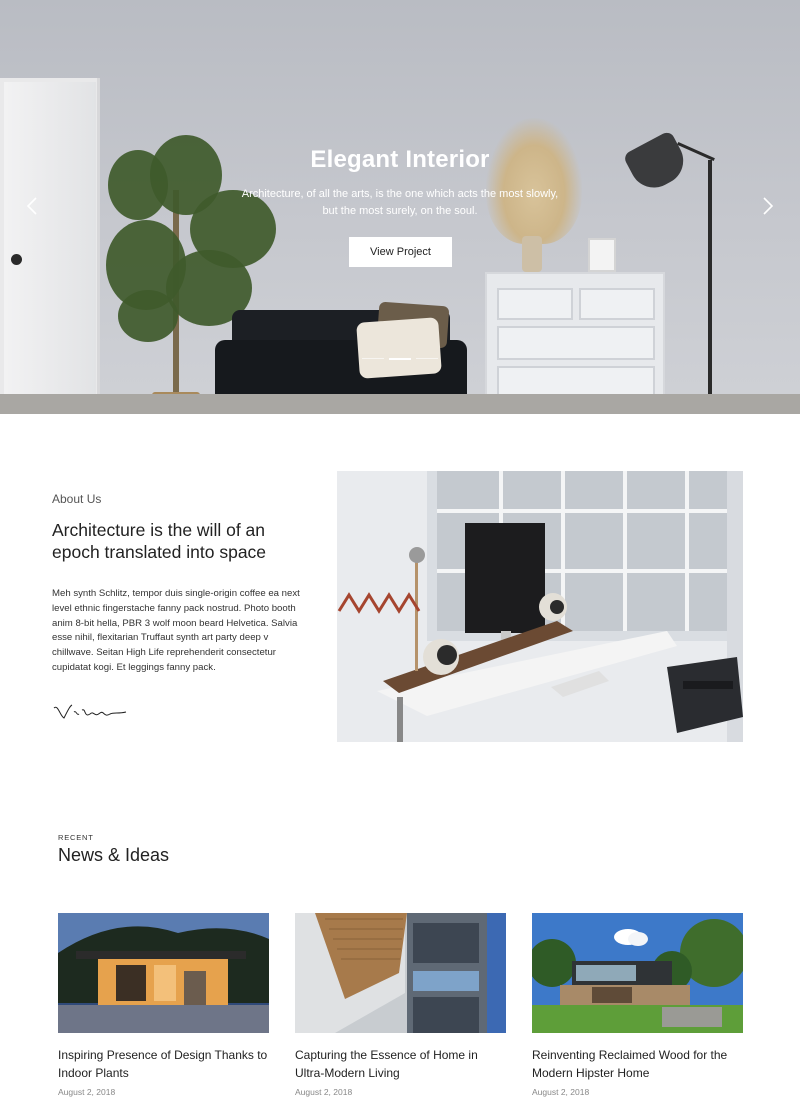 The image size is (800, 1100). What do you see at coordinates (399, 348) in the screenshot?
I see `pillow-light` at bounding box center [399, 348].